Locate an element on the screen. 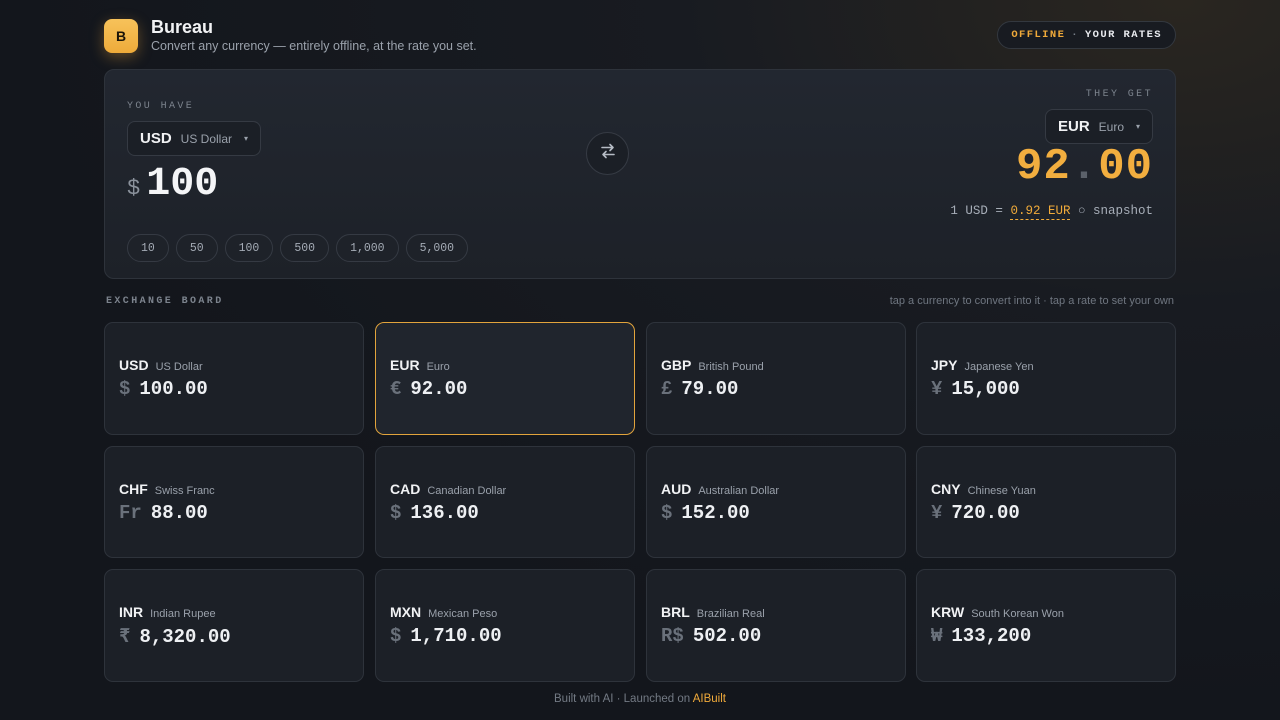  from-currency-select: USD US Dollar ▾ is located at coordinates (194, 138).